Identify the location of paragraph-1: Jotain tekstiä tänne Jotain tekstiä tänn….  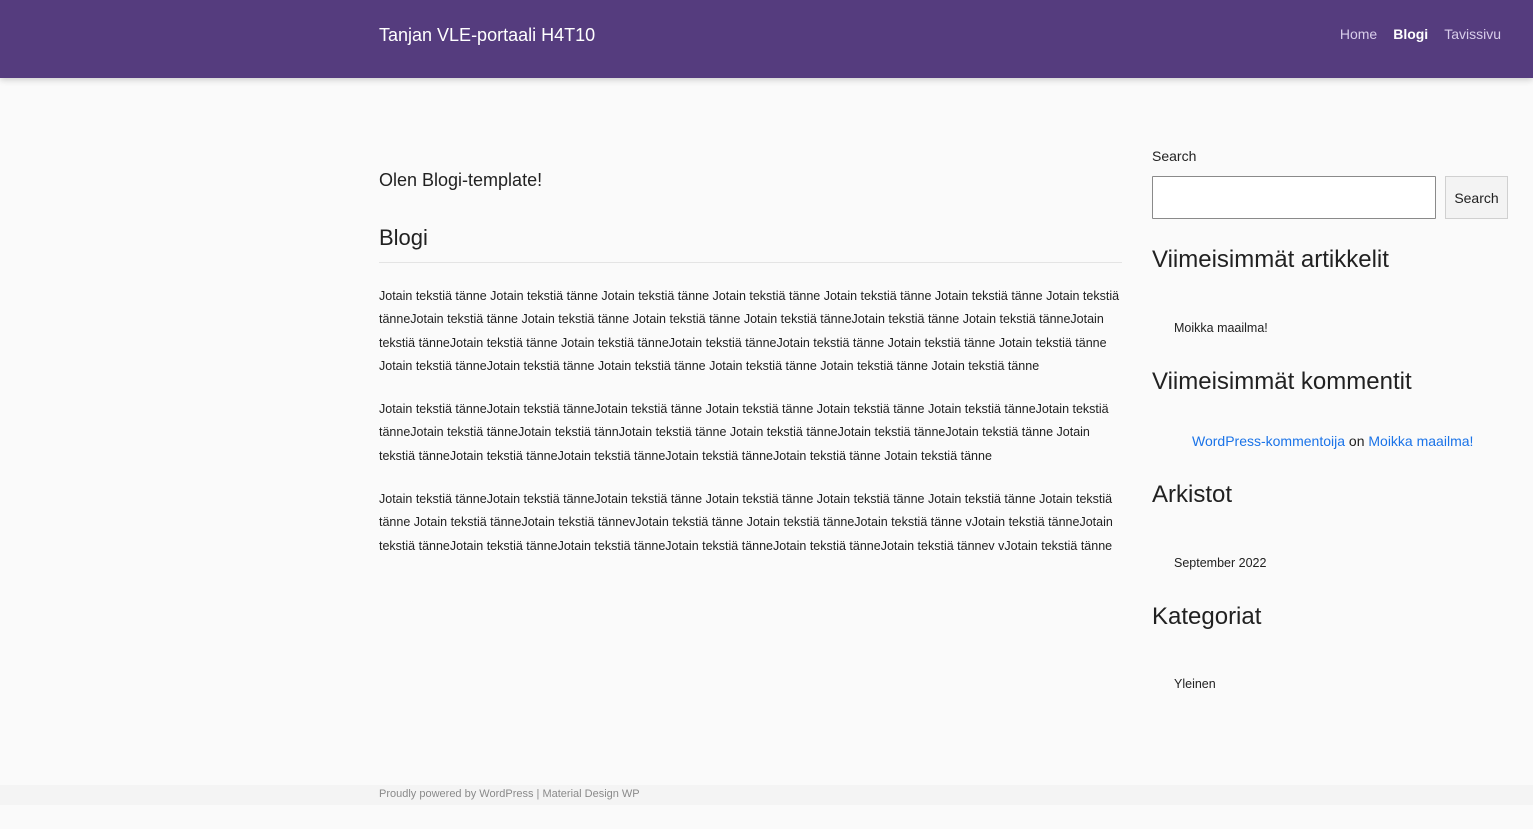
(749, 331).